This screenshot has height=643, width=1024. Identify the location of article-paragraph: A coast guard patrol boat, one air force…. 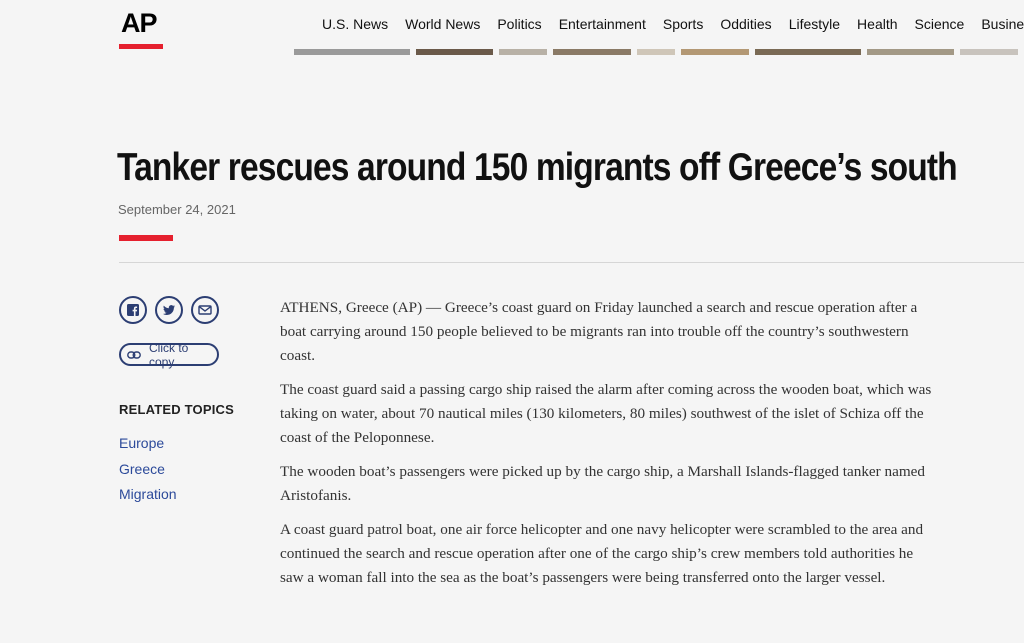
(602, 553).